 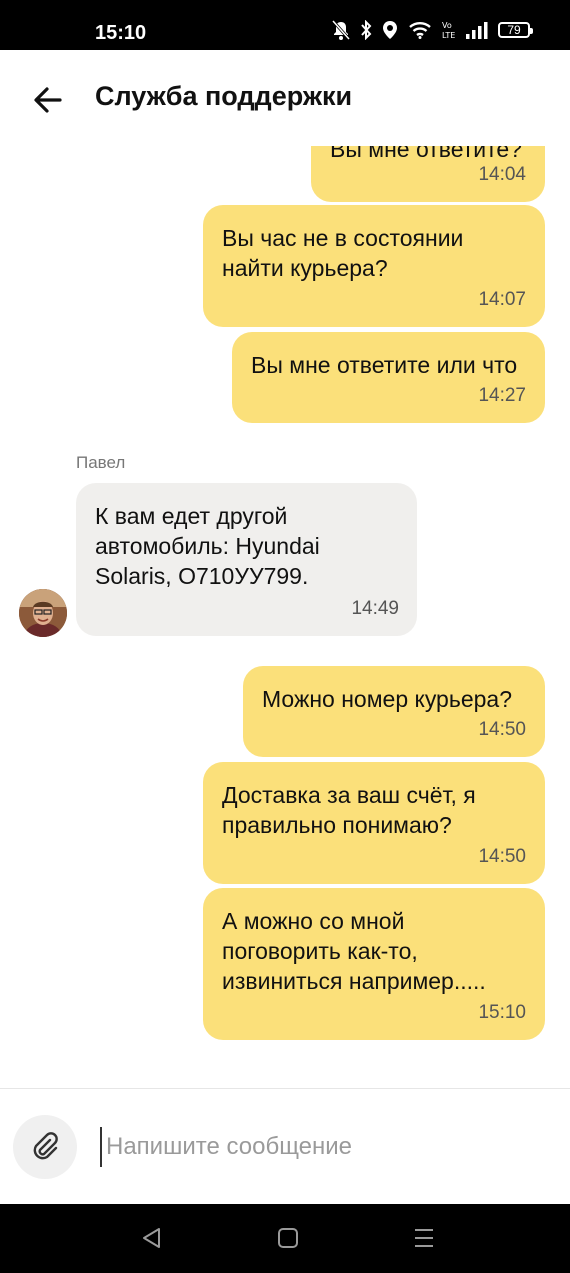 I want to click on page-title: Служба поддержки, so click(x=224, y=96).